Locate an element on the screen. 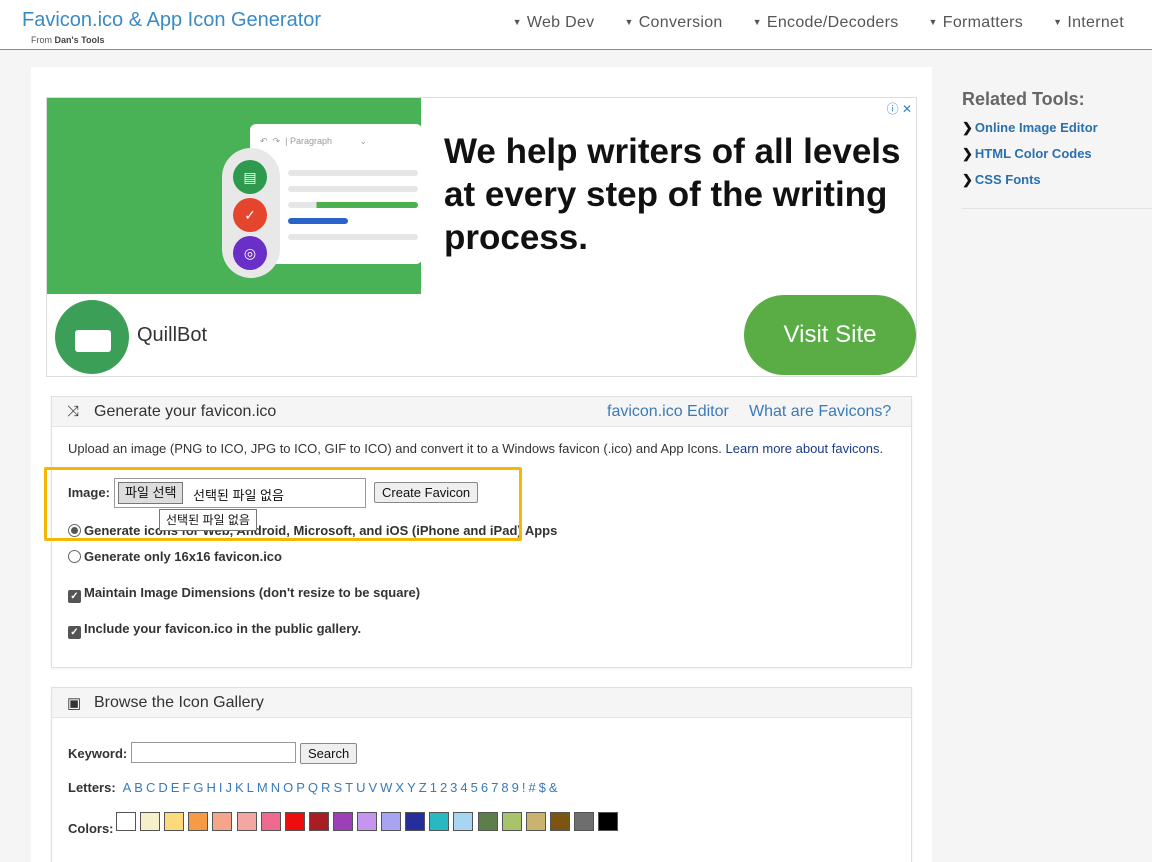  divider is located at coordinates (1057, 208).